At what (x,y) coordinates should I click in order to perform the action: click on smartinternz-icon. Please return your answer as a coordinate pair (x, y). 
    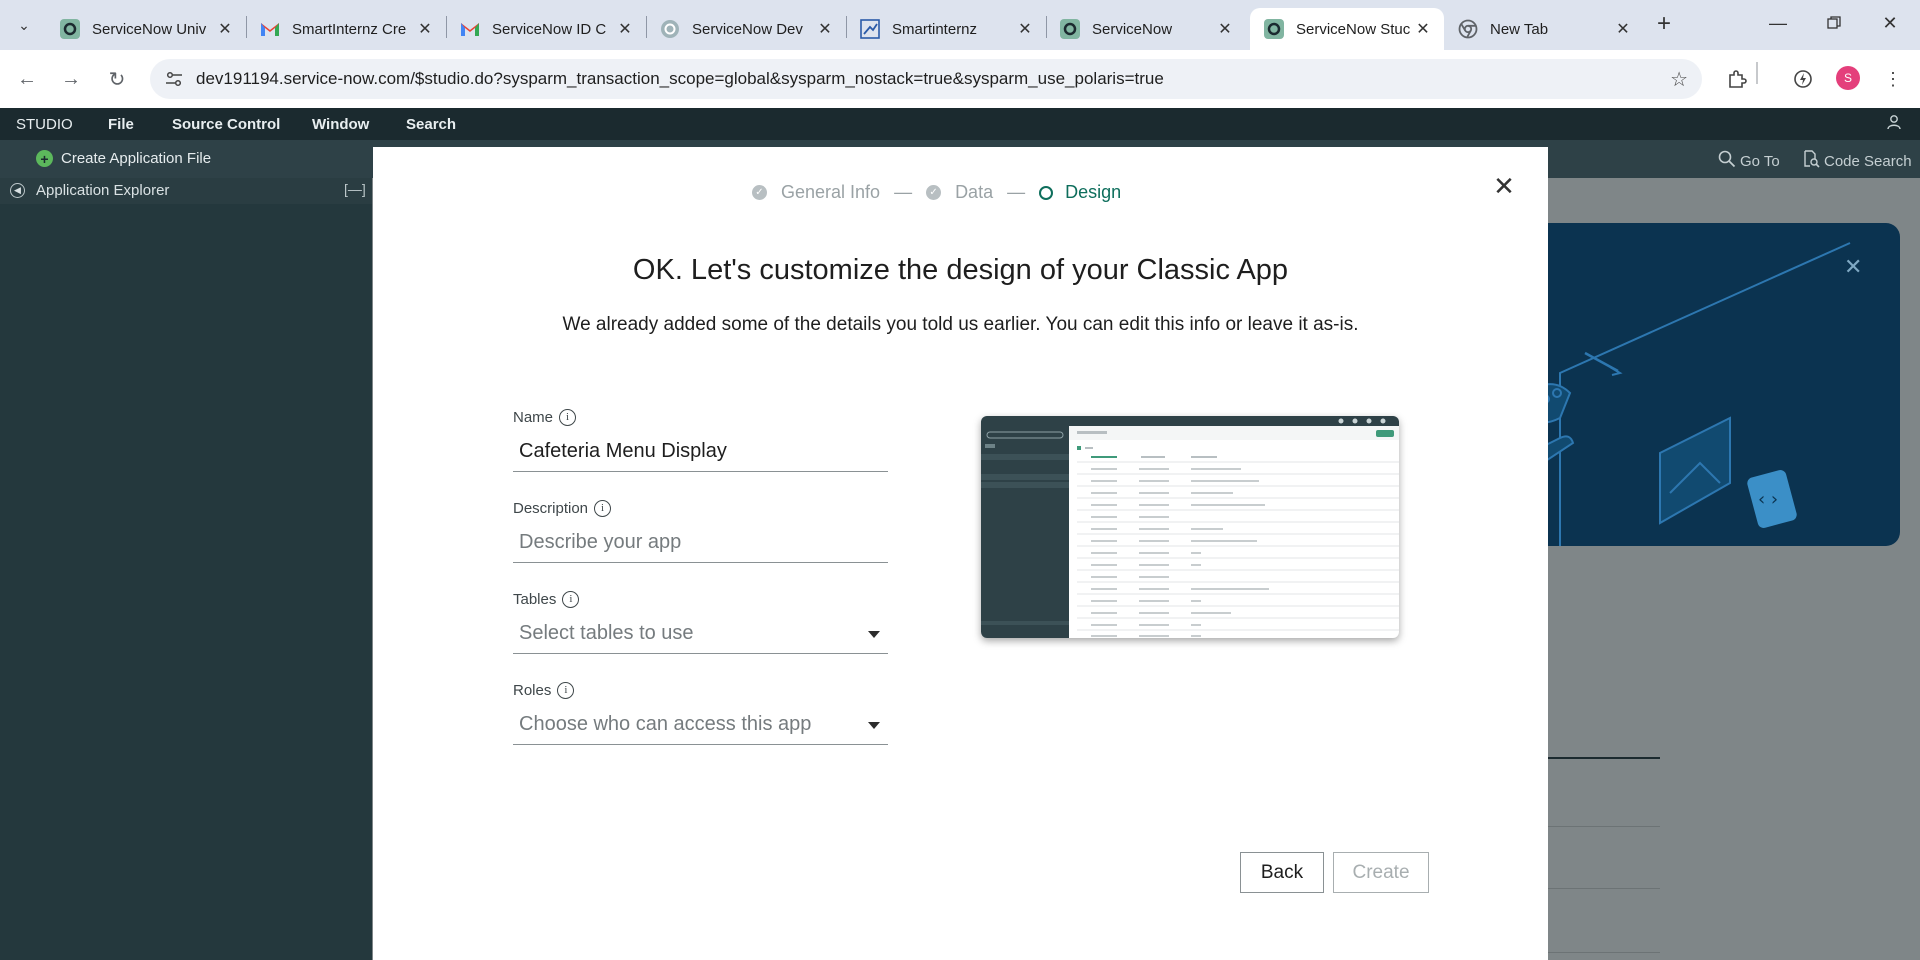
    Looking at the image, I should click on (870, 29).